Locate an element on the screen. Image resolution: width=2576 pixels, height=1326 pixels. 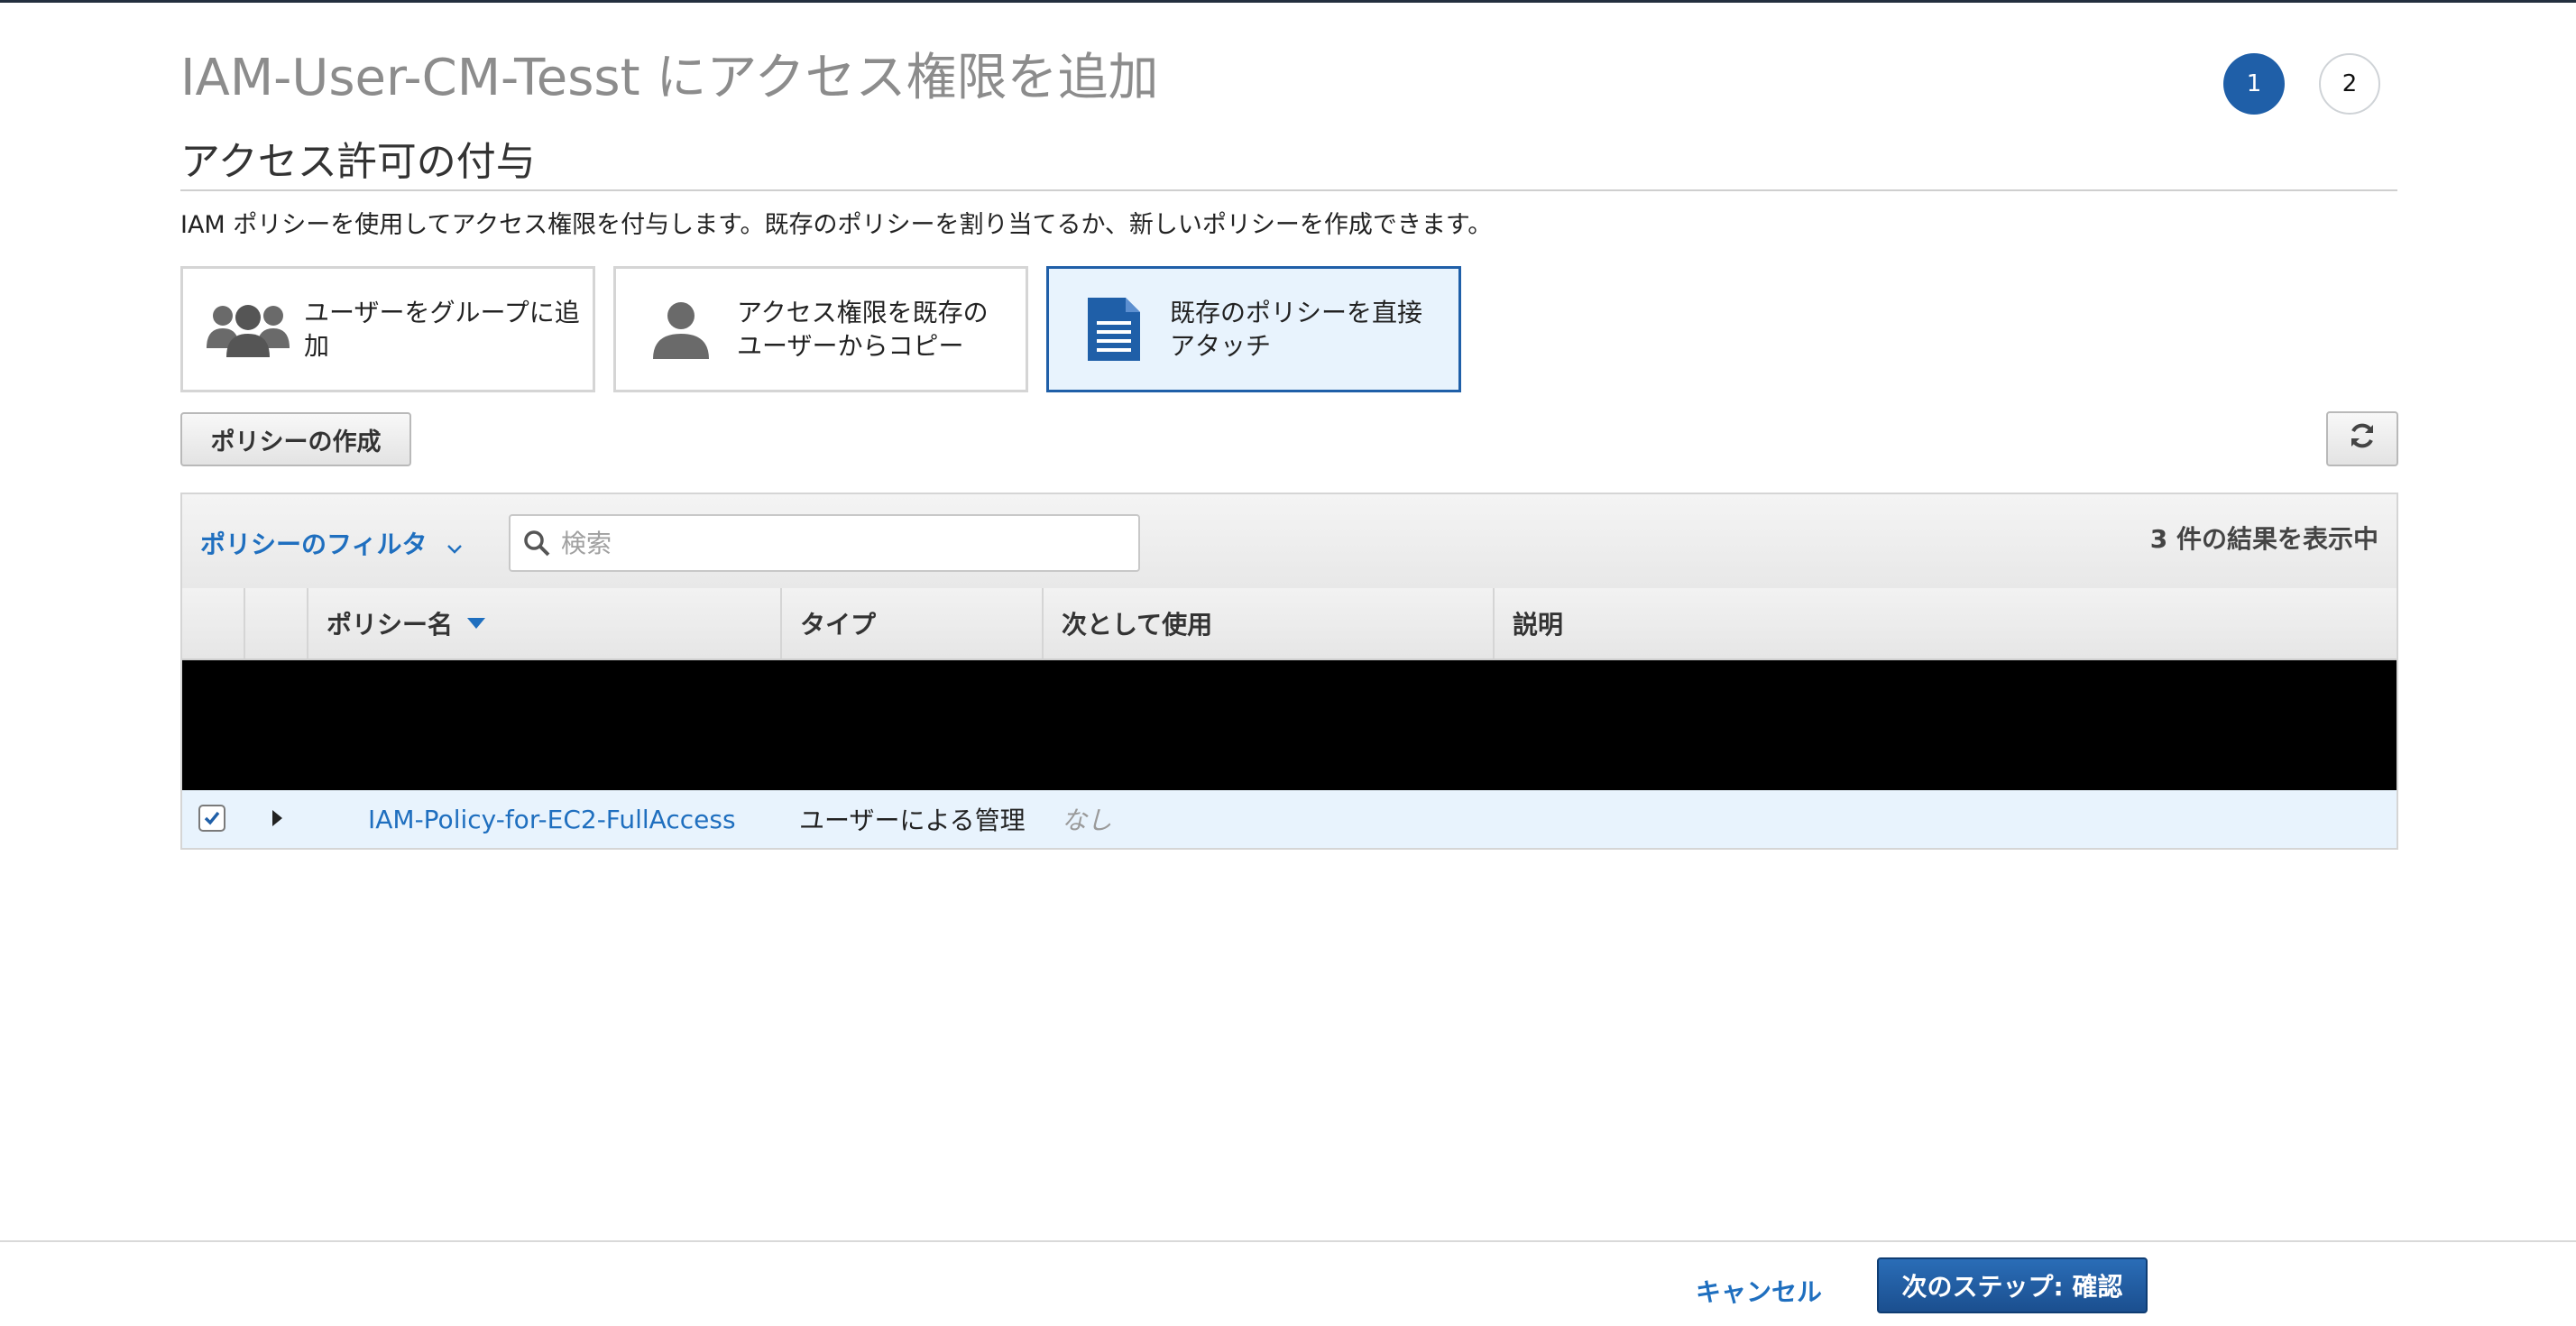
policy-filter-dropdown: ポリシーのフィルタ is located at coordinates (331, 543).